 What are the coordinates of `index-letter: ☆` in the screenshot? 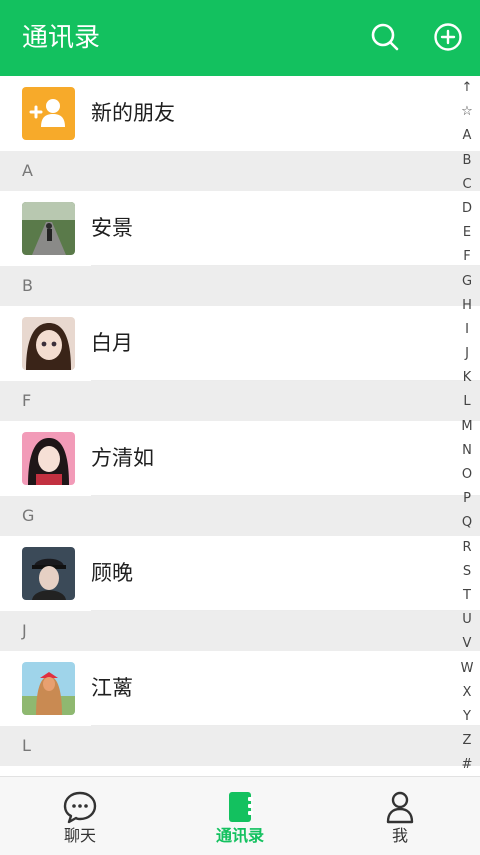 It's located at (467, 112).